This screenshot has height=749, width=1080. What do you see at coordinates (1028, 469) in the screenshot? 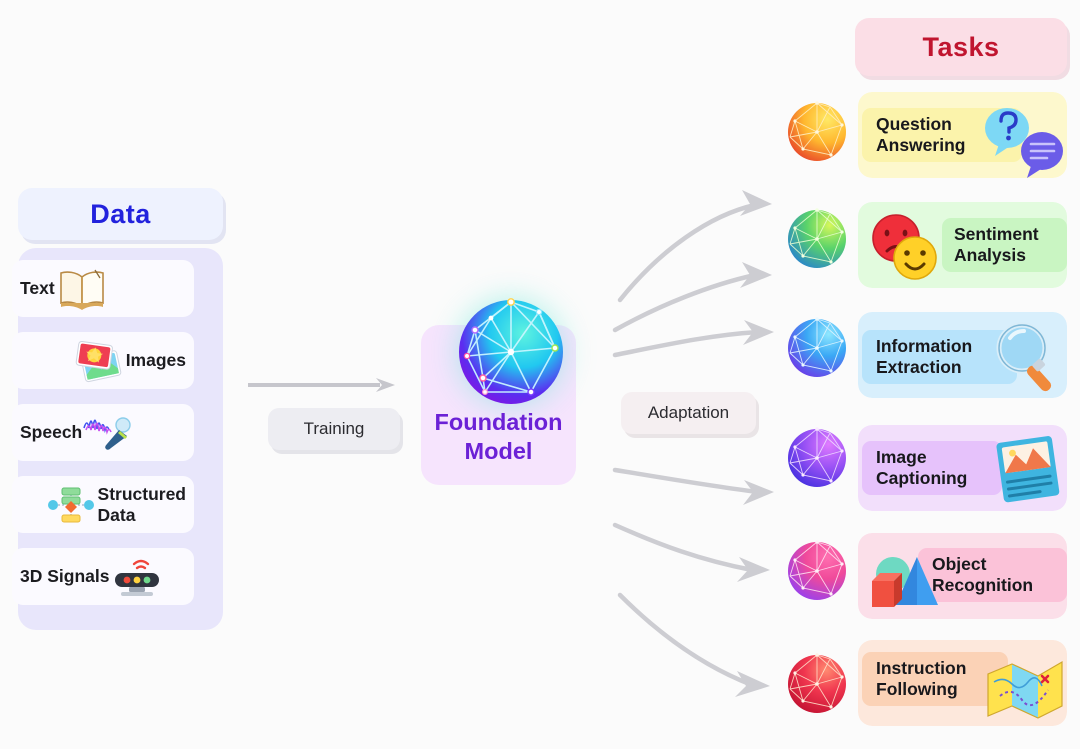
I see `picture-frame-icon` at bounding box center [1028, 469].